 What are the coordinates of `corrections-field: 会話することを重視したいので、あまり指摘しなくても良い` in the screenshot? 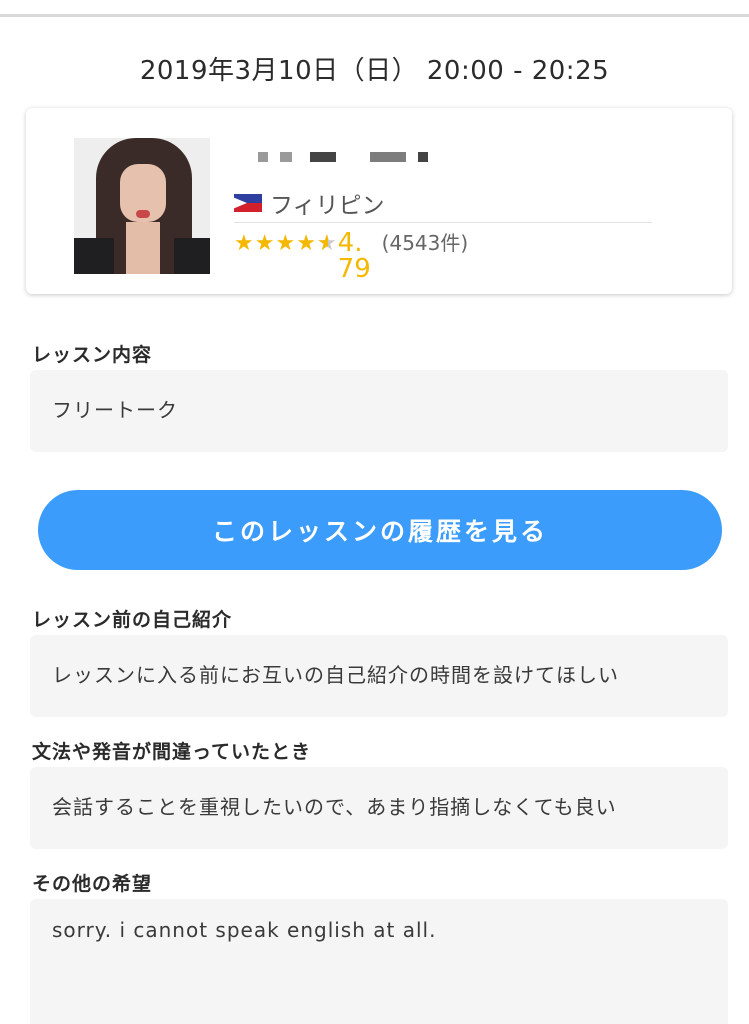 It's located at (379, 808).